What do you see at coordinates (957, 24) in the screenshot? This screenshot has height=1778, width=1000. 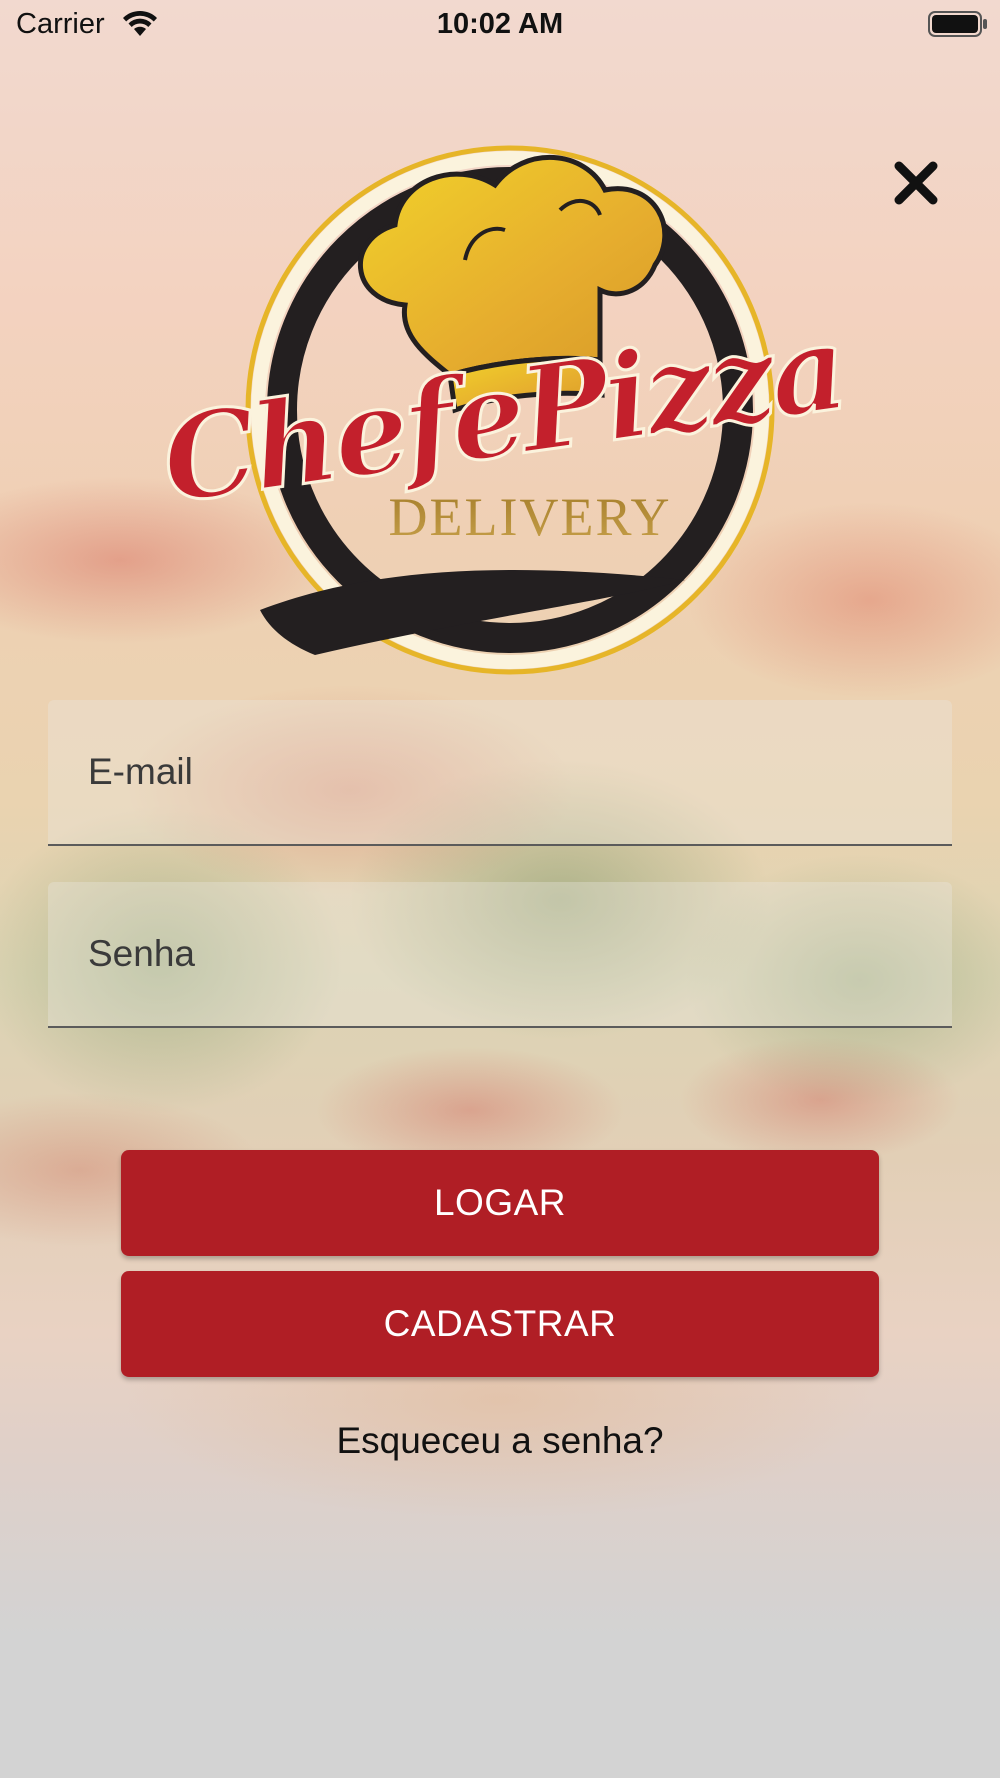 I see `battery-icon` at bounding box center [957, 24].